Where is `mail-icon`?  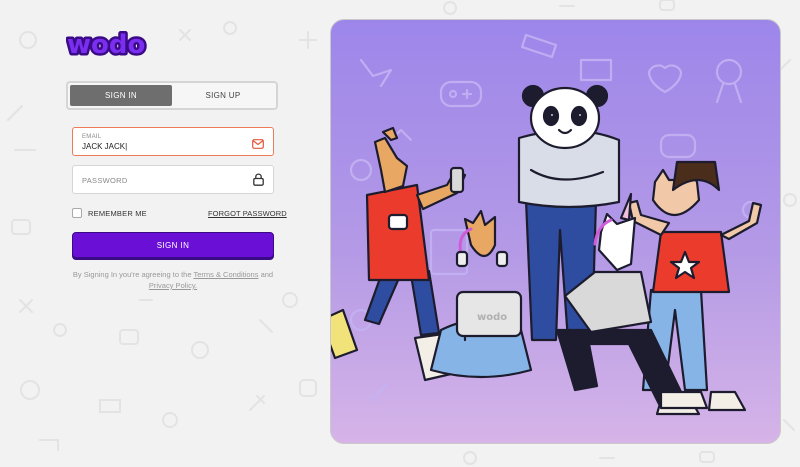 mail-icon is located at coordinates (258, 145).